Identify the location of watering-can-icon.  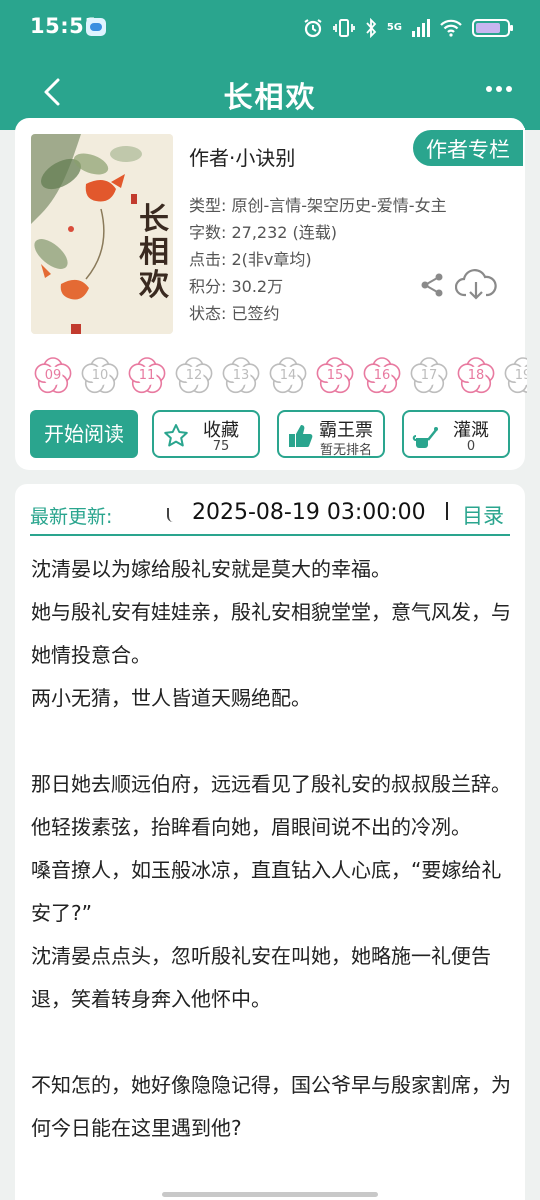
(425, 437).